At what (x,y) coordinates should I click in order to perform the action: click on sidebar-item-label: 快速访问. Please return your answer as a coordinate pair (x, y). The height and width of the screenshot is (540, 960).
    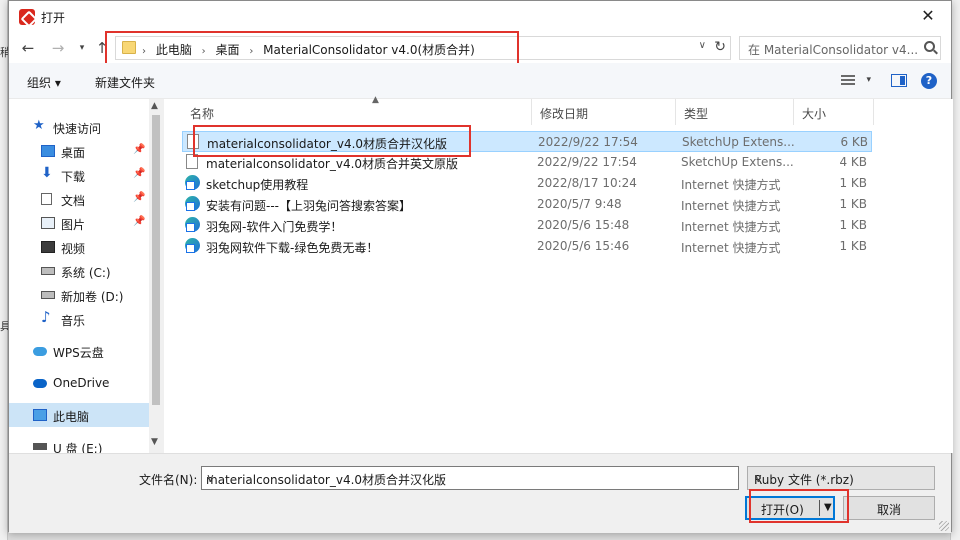
    Looking at the image, I should click on (77, 129).